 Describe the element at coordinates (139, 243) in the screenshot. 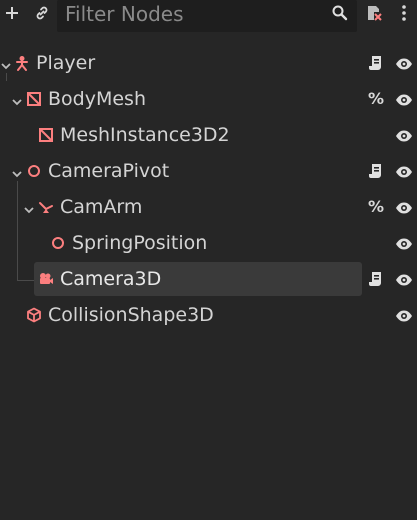

I see `node-label: SpringPosition` at that location.